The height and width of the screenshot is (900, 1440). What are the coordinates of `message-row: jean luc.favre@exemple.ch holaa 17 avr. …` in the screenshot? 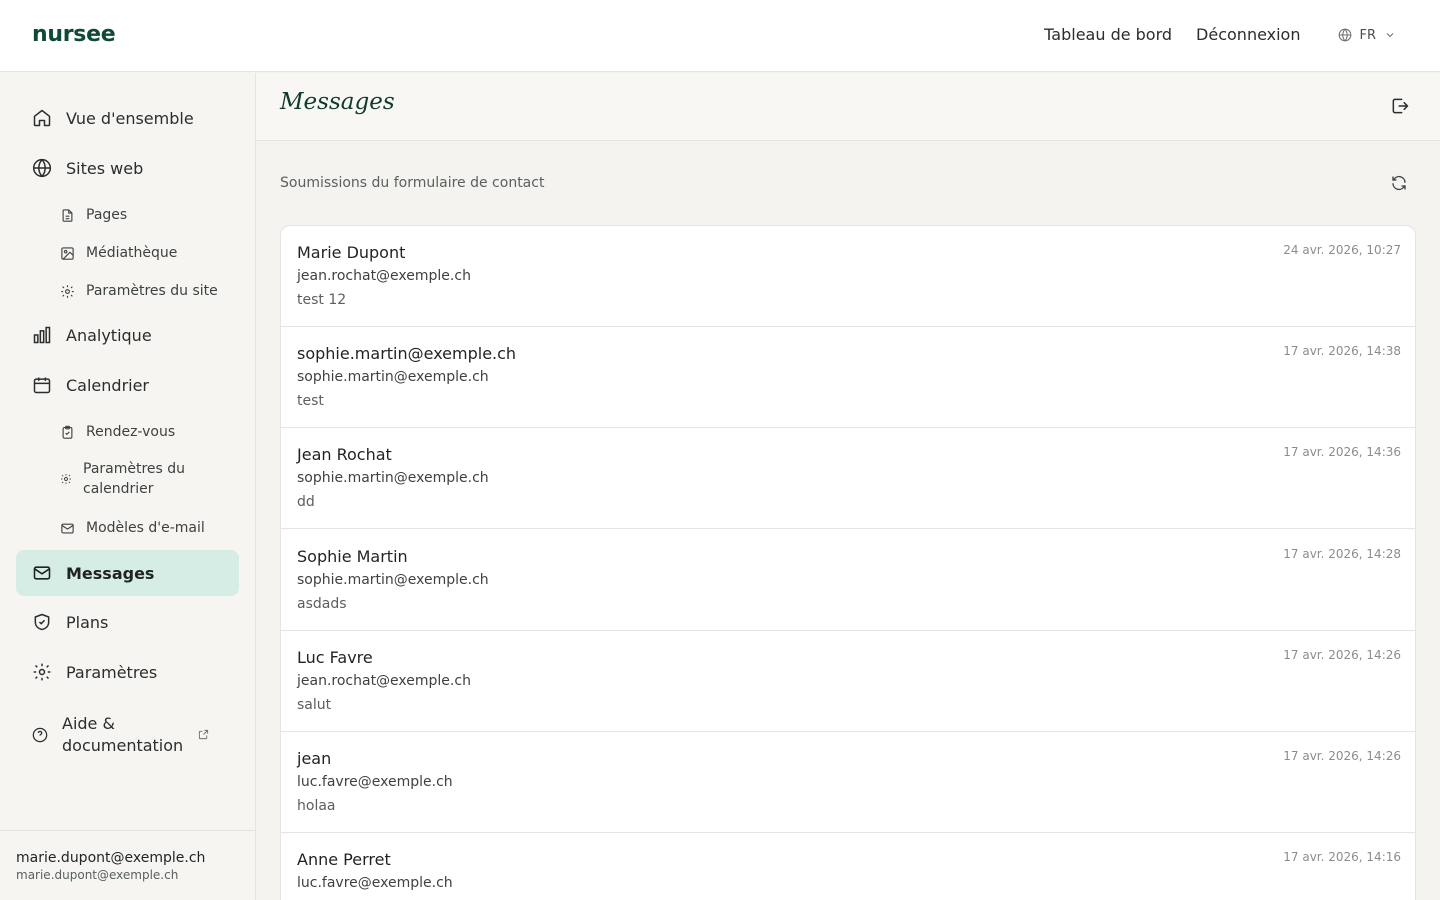 It's located at (848, 782).